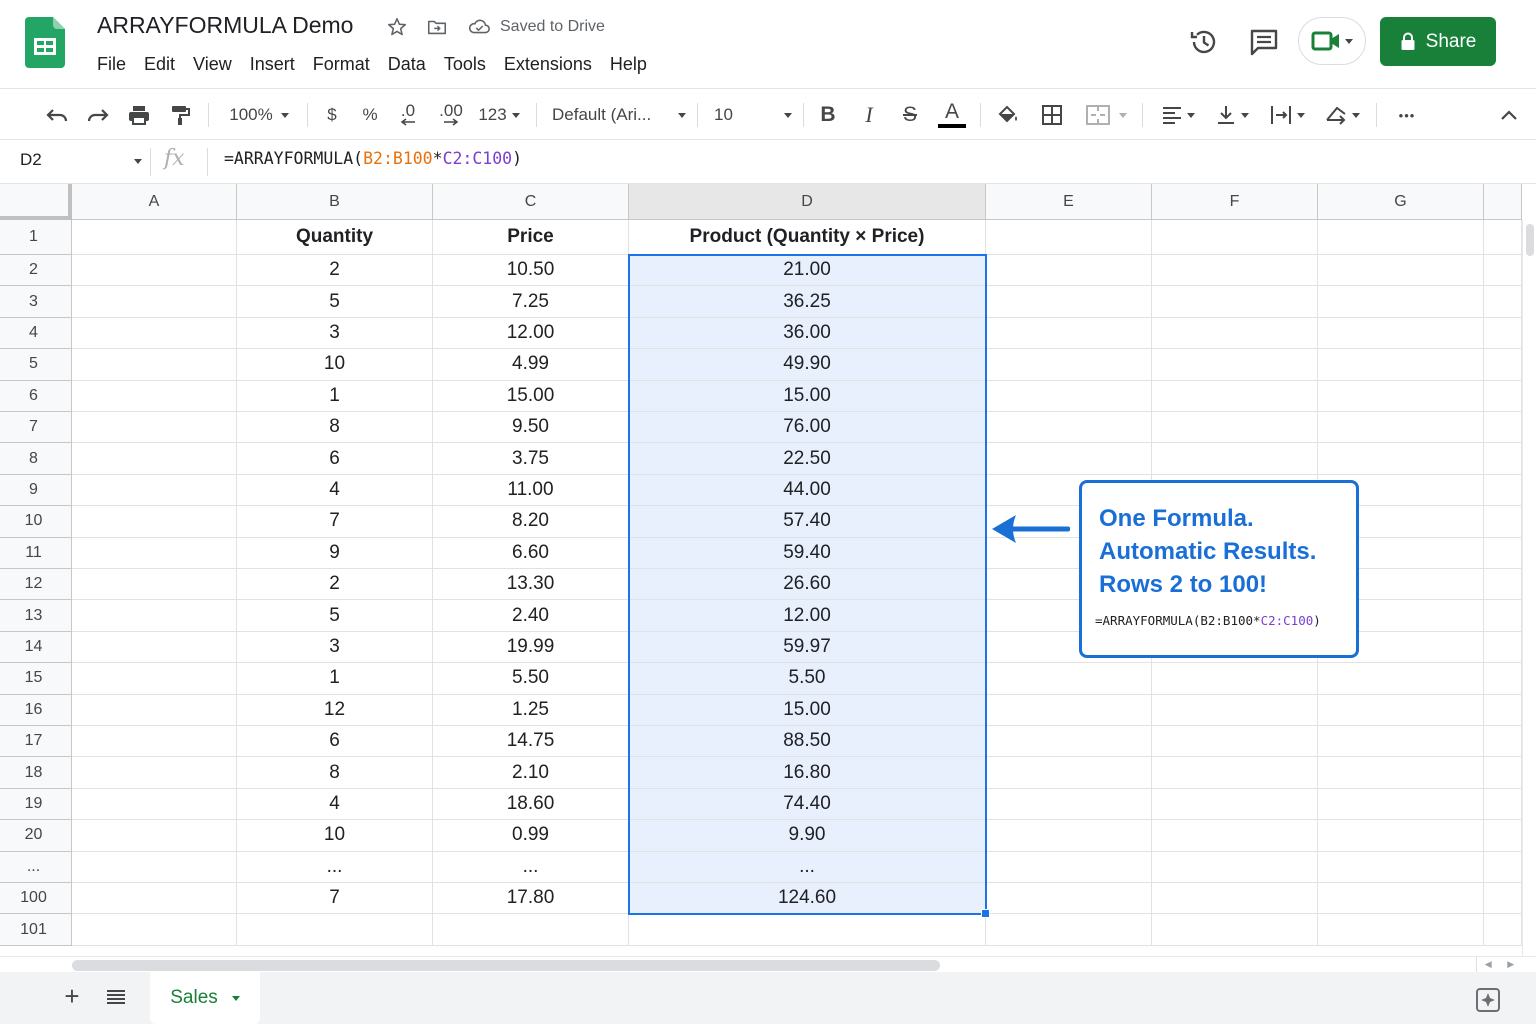  I want to click on menu-tools: Tools, so click(465, 64).